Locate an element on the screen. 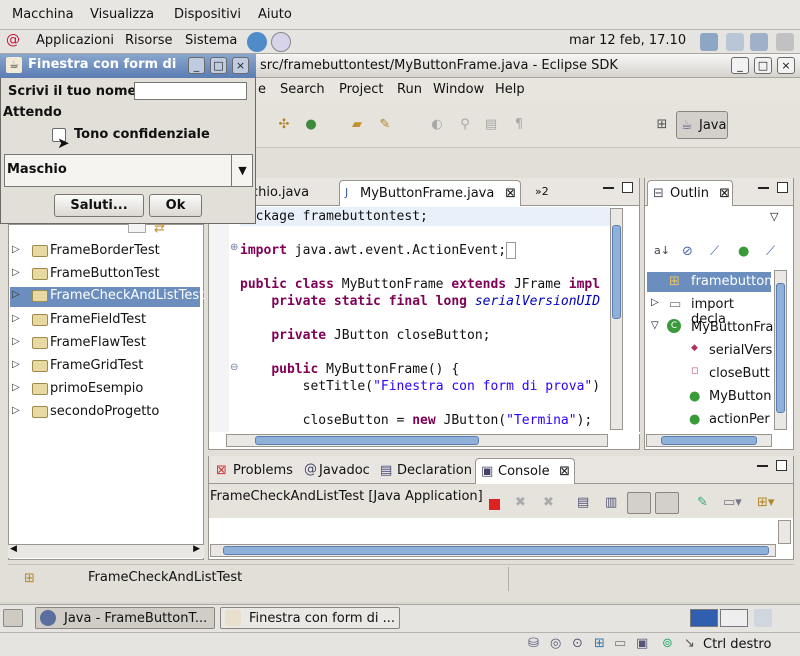  shared-folders-icon: ▭ is located at coordinates (620, 643).